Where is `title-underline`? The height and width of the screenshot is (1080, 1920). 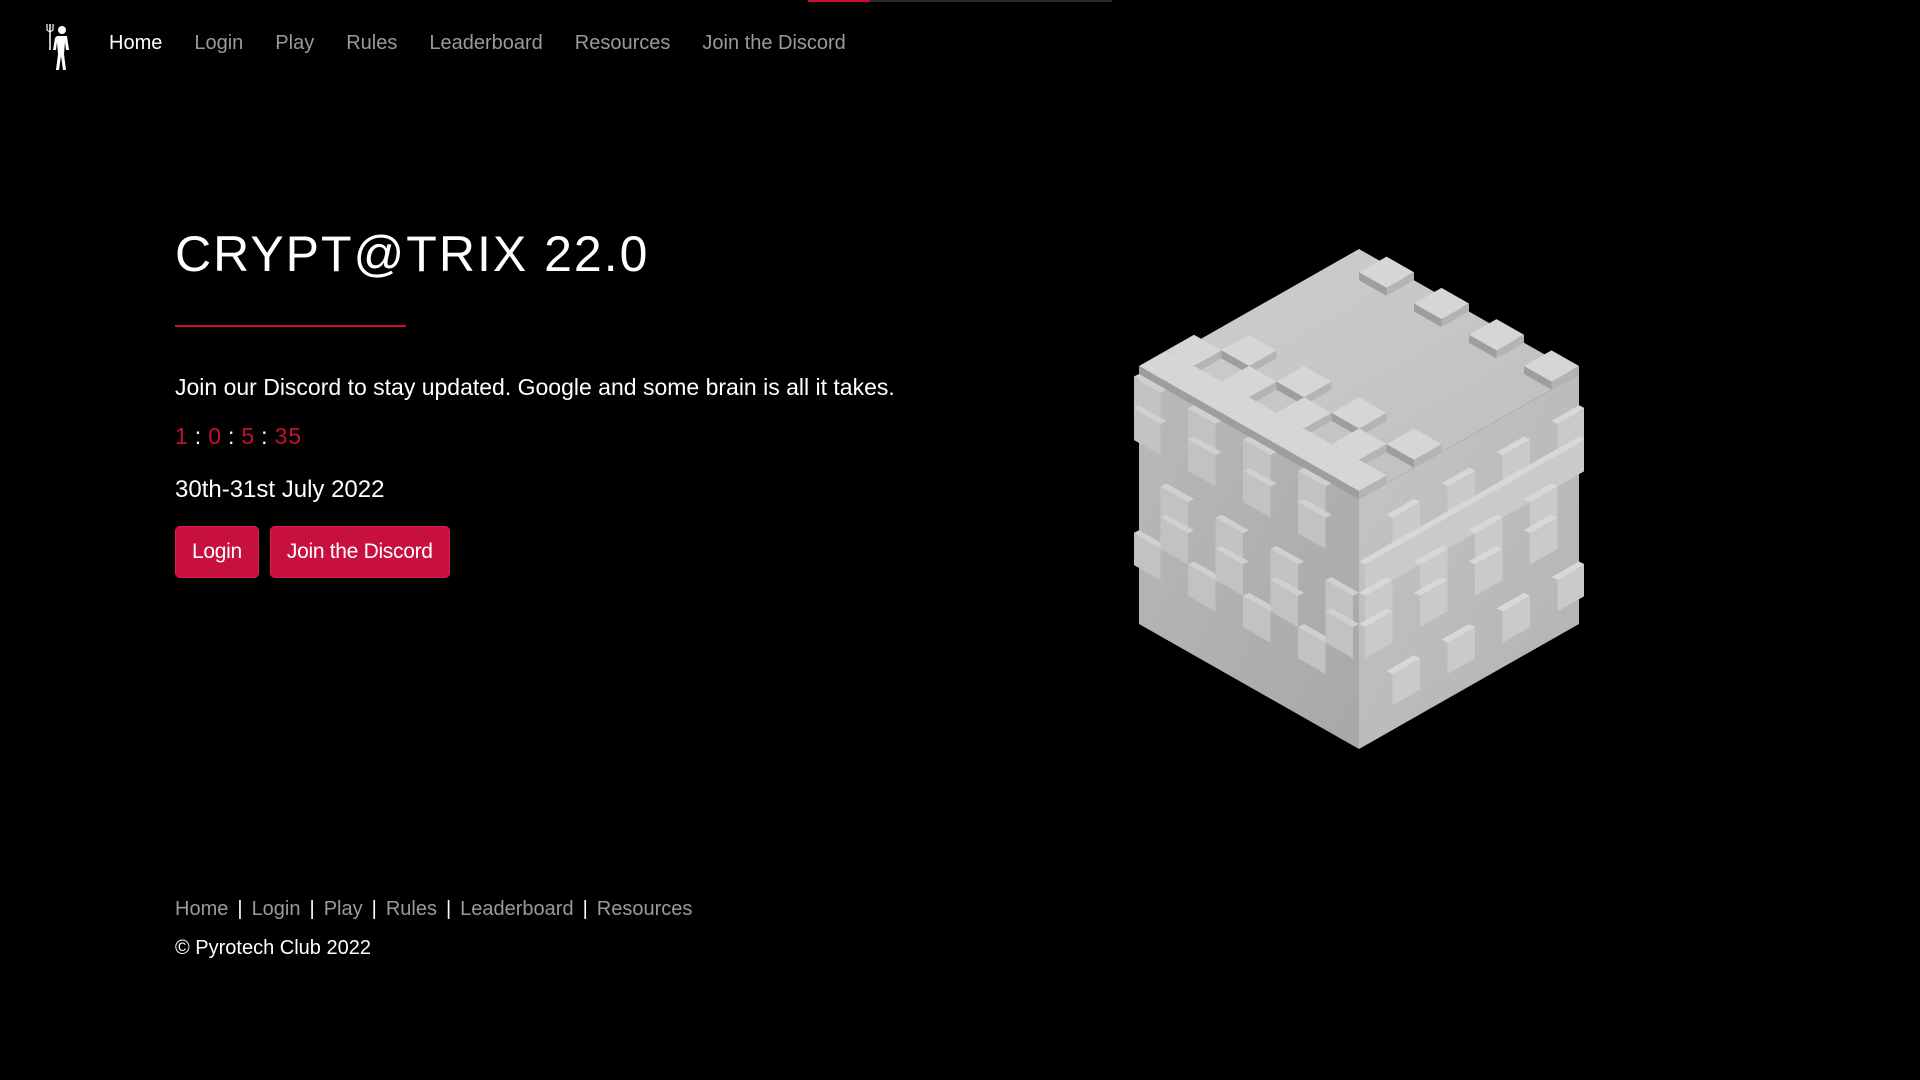
title-underline is located at coordinates (290, 326).